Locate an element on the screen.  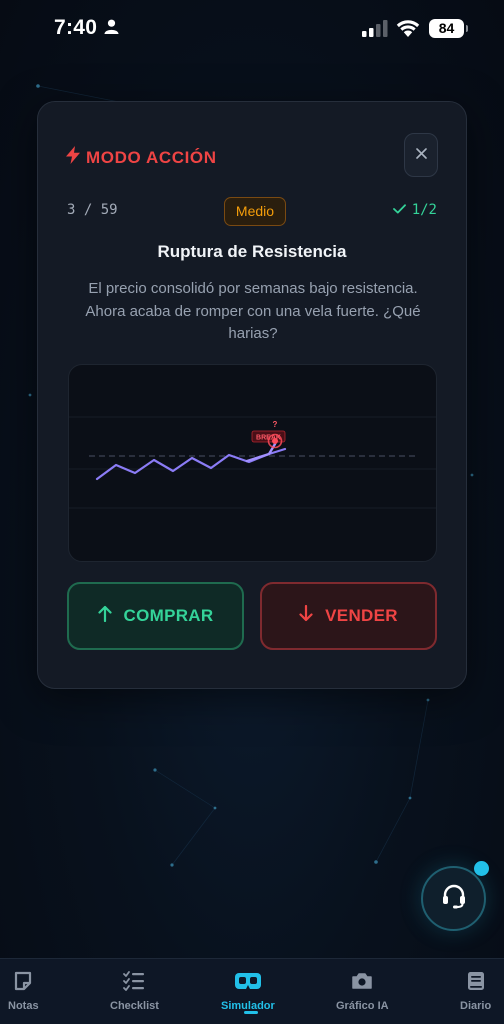
close-icon is located at coordinates (421, 155).